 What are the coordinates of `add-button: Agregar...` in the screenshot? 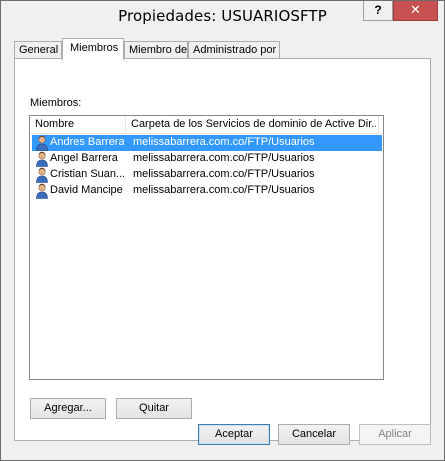 It's located at (68, 408).